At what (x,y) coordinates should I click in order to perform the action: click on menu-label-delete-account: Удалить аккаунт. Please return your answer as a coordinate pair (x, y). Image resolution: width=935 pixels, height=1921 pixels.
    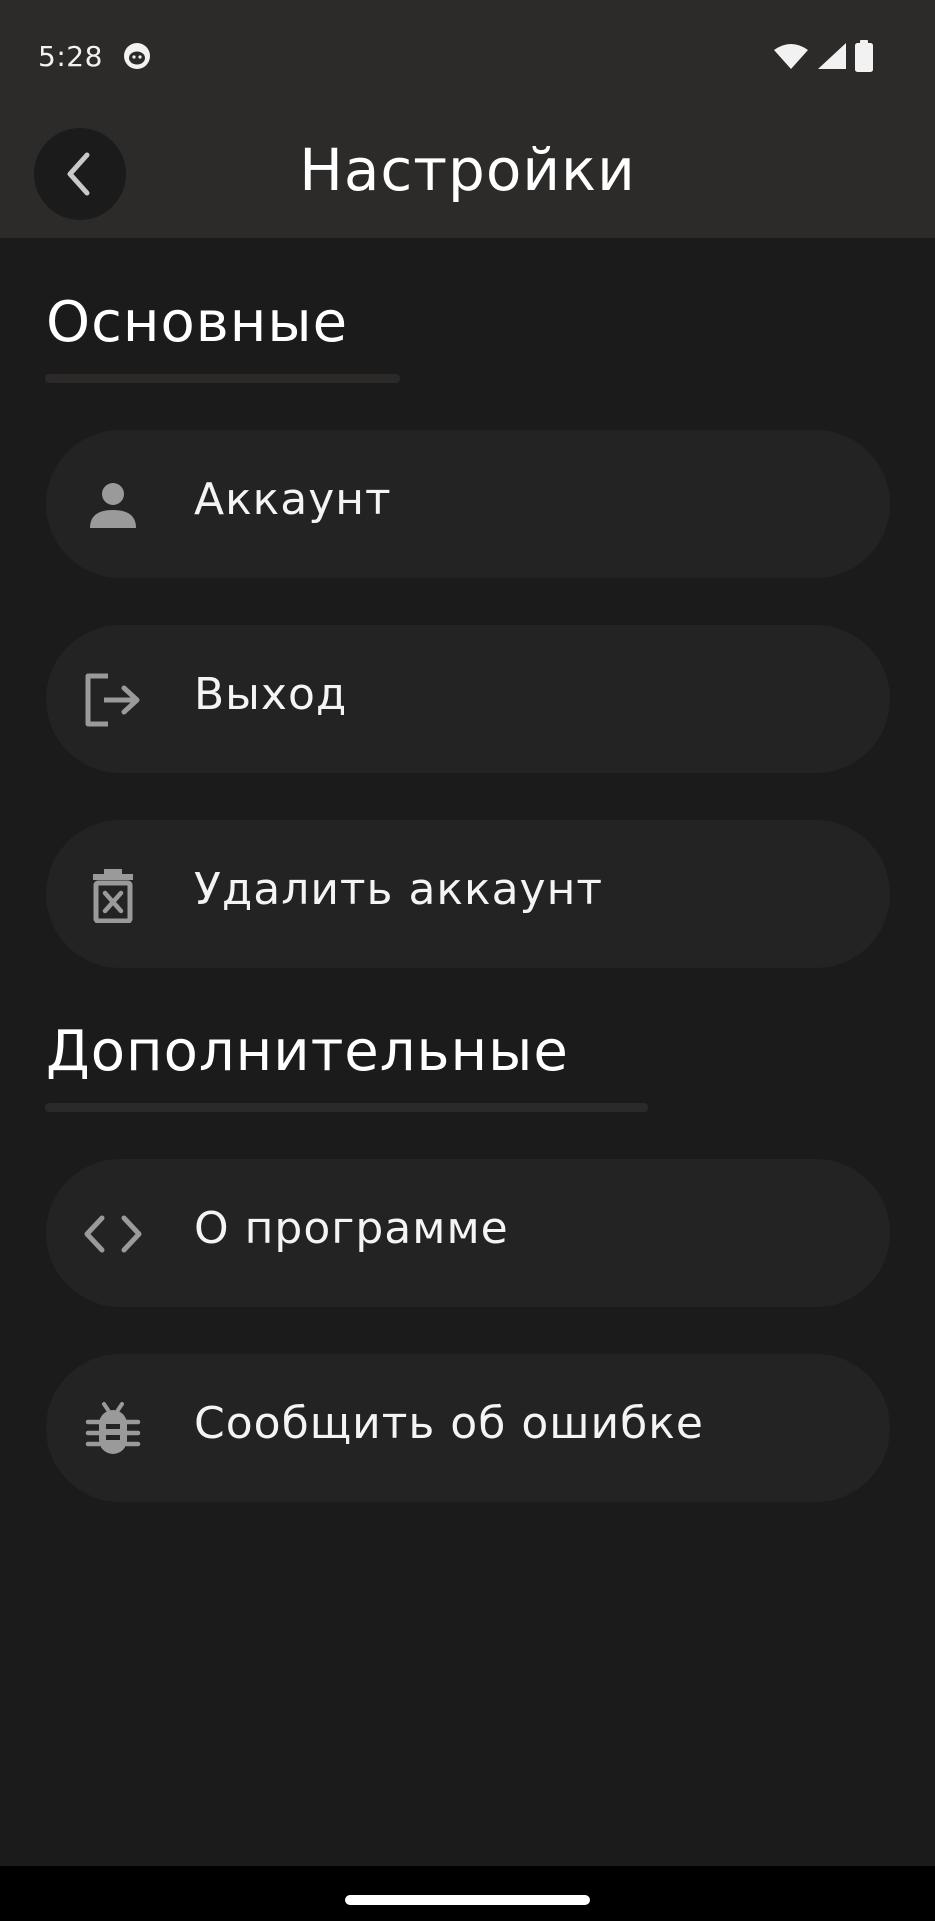
    Looking at the image, I should click on (398, 889).